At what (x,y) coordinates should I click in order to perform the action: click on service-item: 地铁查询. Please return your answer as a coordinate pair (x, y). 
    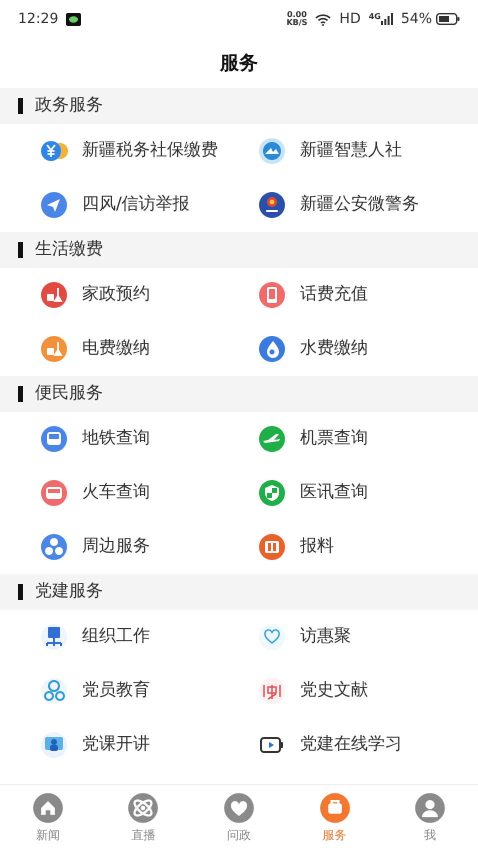
    Looking at the image, I should click on (149, 439).